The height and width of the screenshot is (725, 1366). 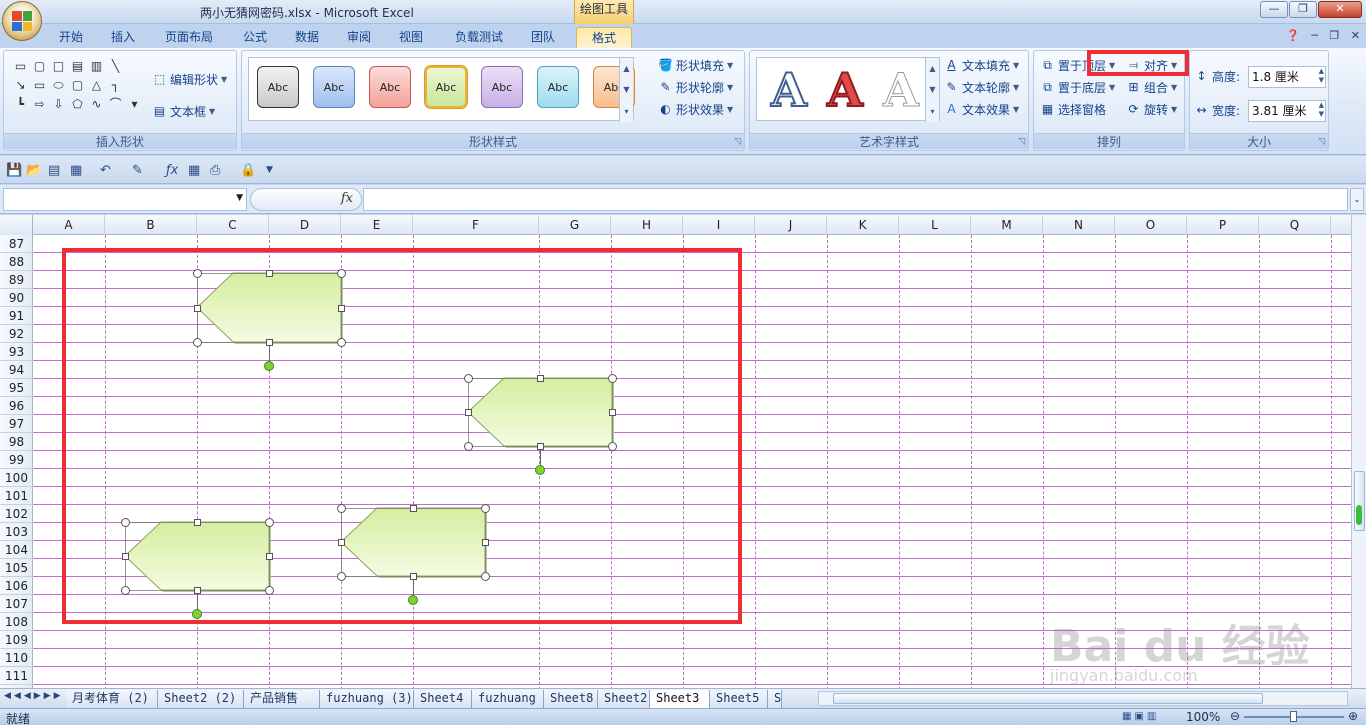 I want to click on column-header-f: F, so click(x=476, y=225).